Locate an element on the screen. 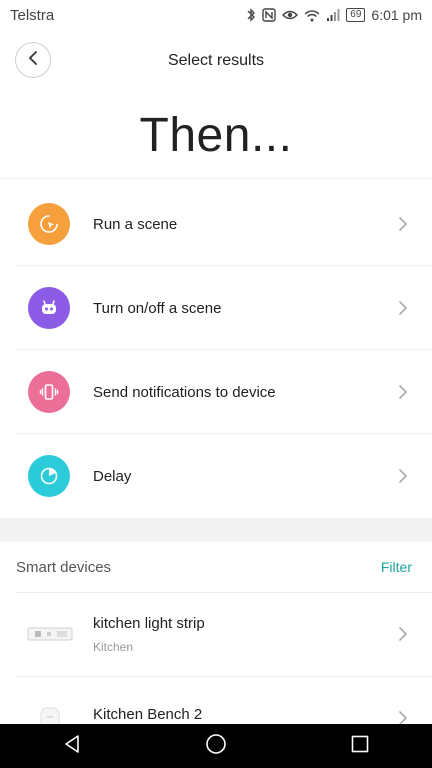  vibrating-phone-icon is located at coordinates (49, 392).